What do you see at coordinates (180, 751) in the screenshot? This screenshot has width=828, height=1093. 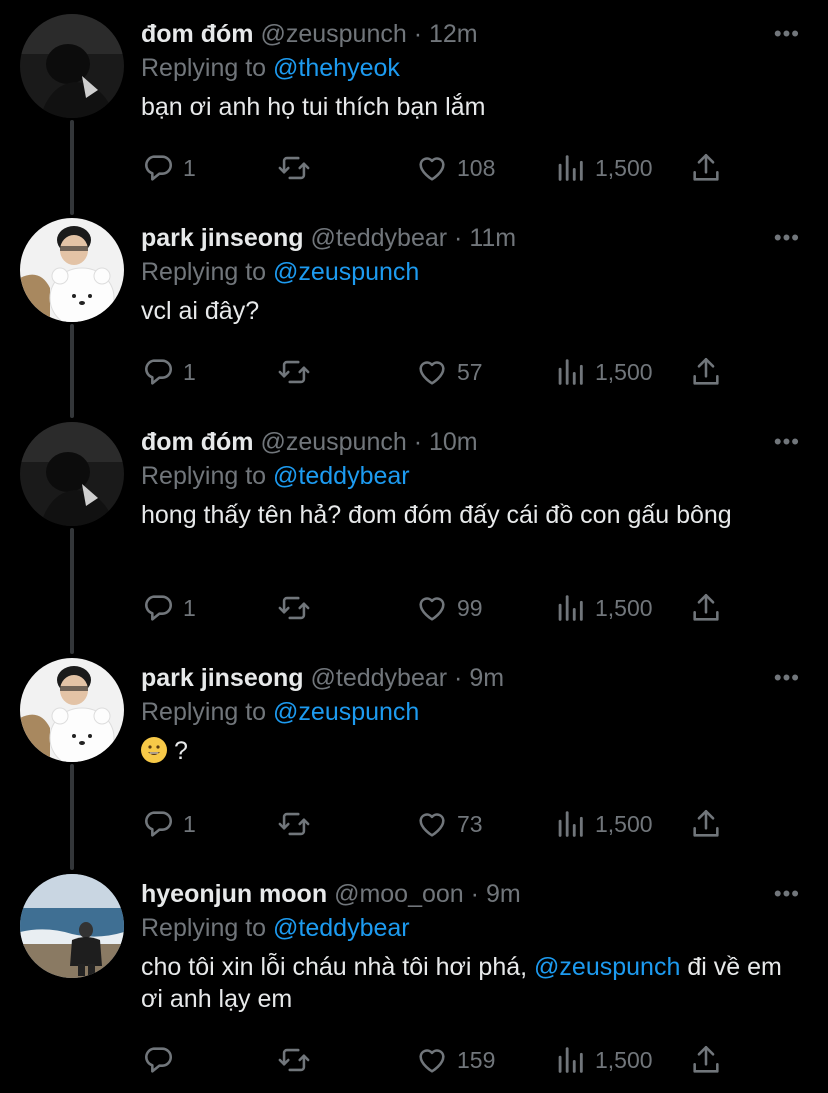 I see `tweet-text-content: ?` at bounding box center [180, 751].